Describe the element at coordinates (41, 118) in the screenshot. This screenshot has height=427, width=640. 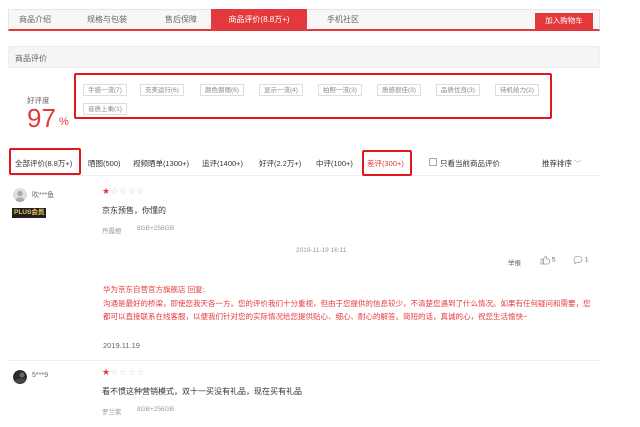
I see `positive-rate-value: 97` at that location.